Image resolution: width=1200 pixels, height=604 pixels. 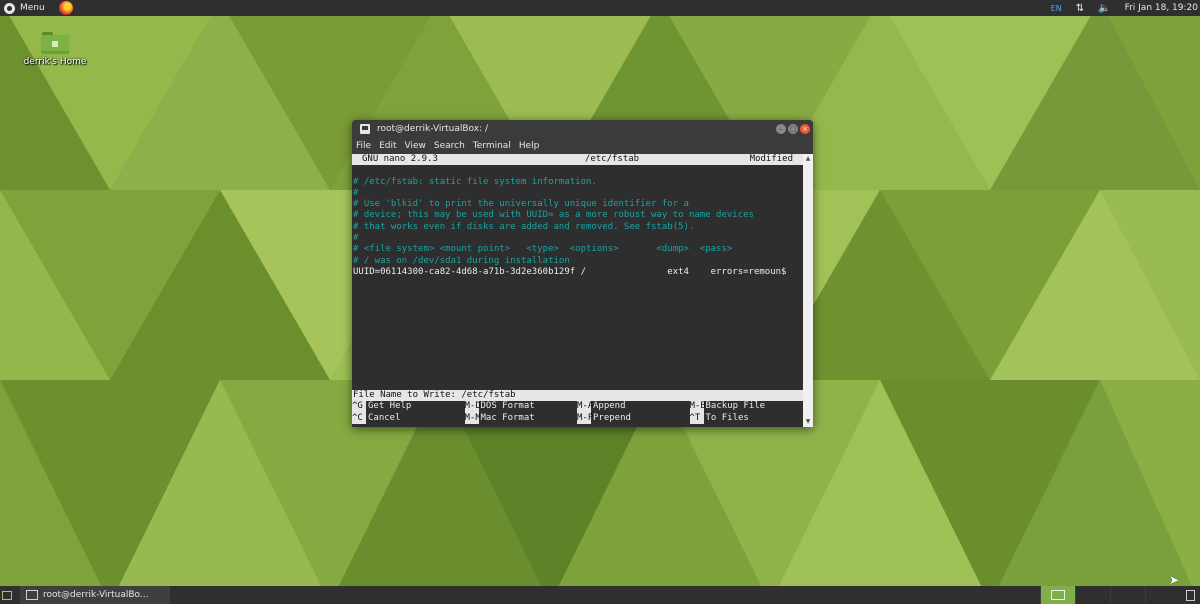 I want to click on shortcut-key: M-P, so click(x=585, y=418).